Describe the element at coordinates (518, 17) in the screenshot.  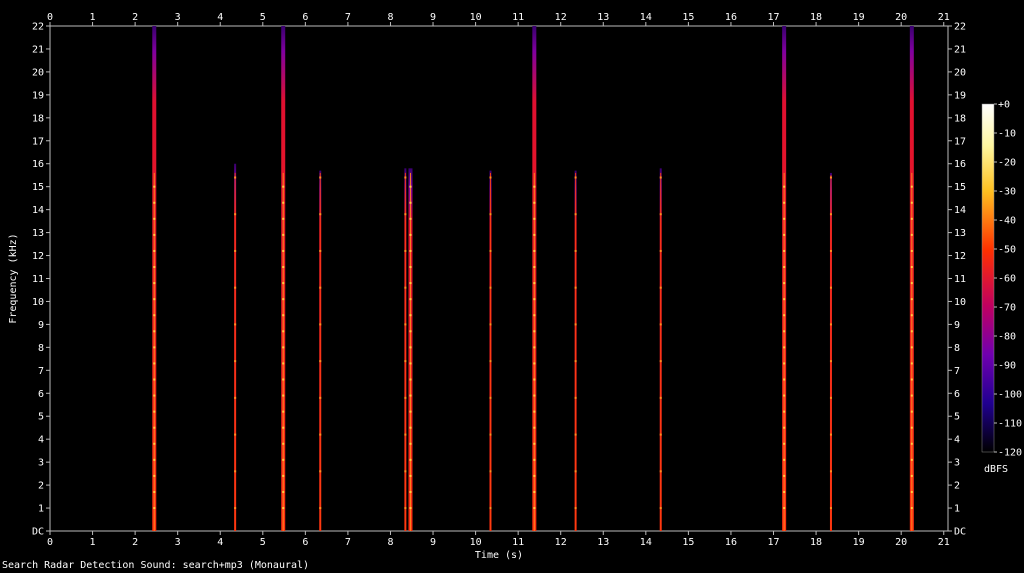
I see `x-tick-label-top: 11` at that location.